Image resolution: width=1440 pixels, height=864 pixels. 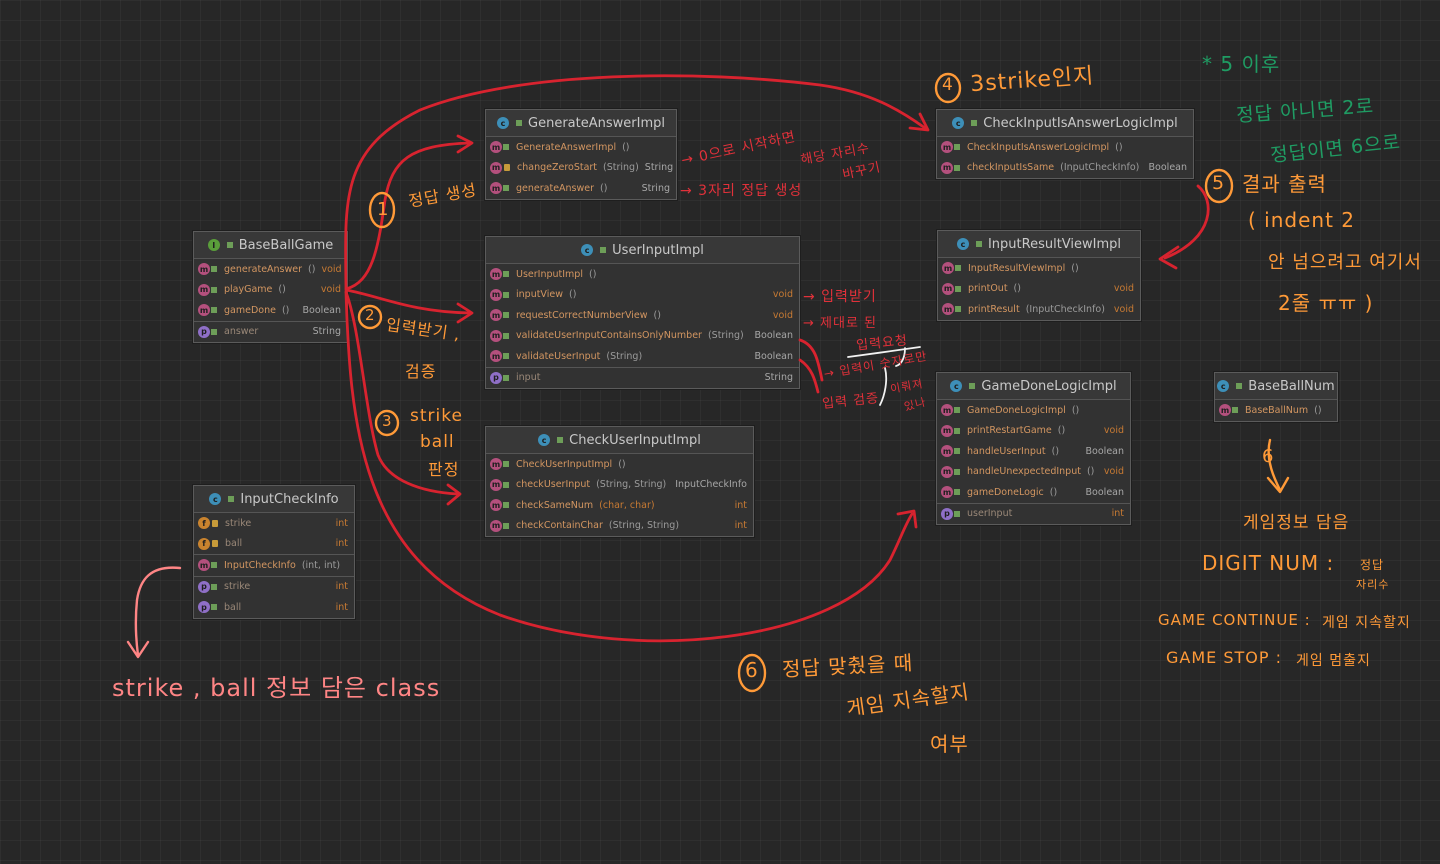 I want to click on step5-label: 결과 출력, so click(x=1284, y=184).